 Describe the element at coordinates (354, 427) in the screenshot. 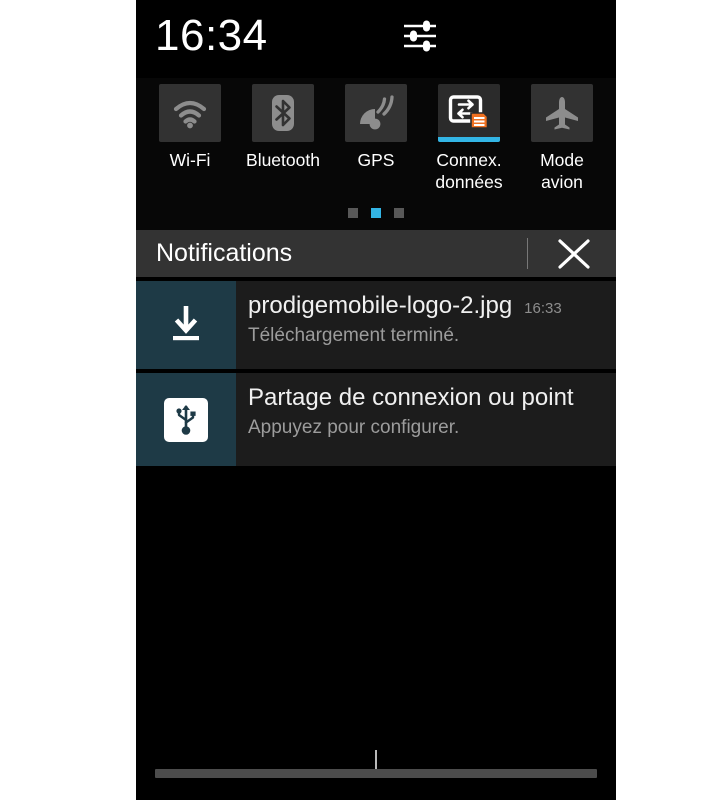

I see `notification-subtitle: Appuyez pour configurer.` at that location.